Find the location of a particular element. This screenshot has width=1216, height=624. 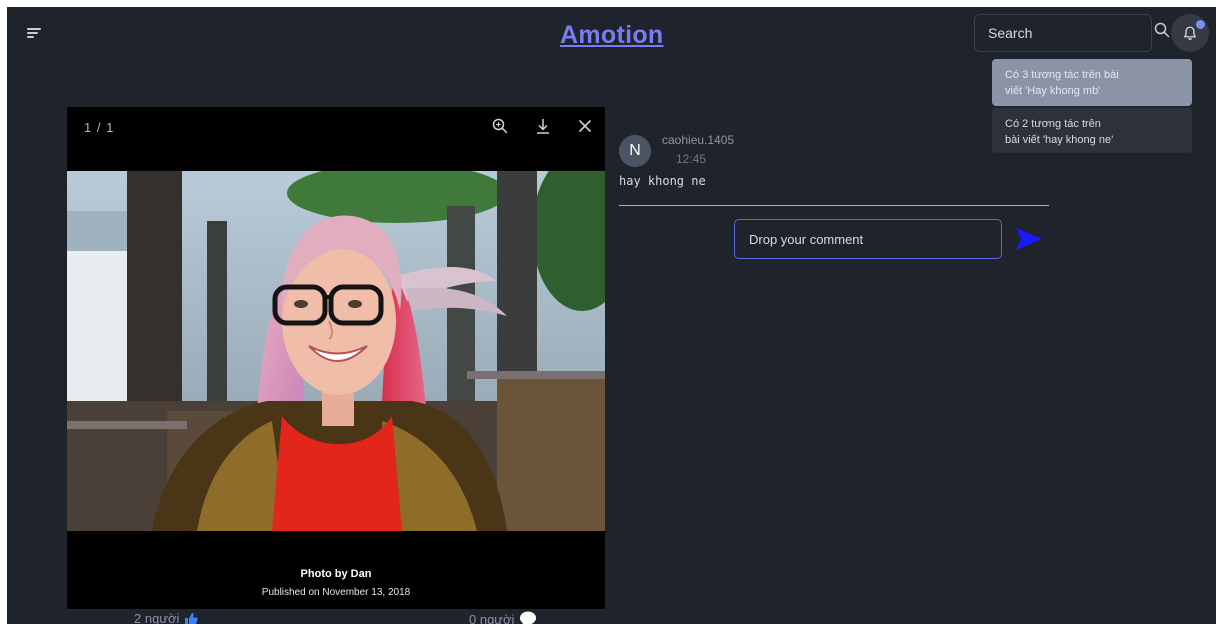

notification-text-line2: viết 'Hay khong mb' is located at coordinates (1053, 91).